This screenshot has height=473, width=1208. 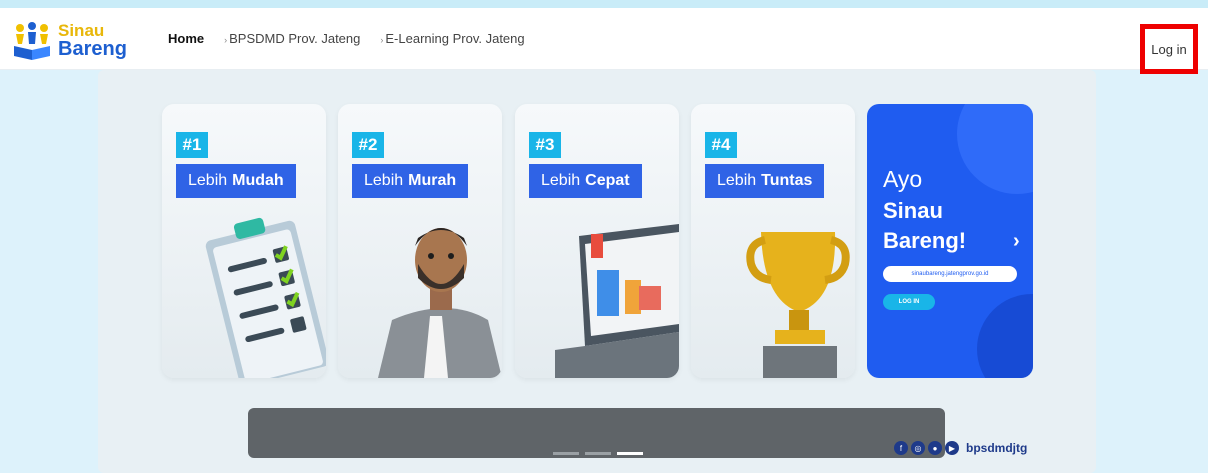 What do you see at coordinates (798, 305) in the screenshot?
I see `trophy-icon` at bounding box center [798, 305].